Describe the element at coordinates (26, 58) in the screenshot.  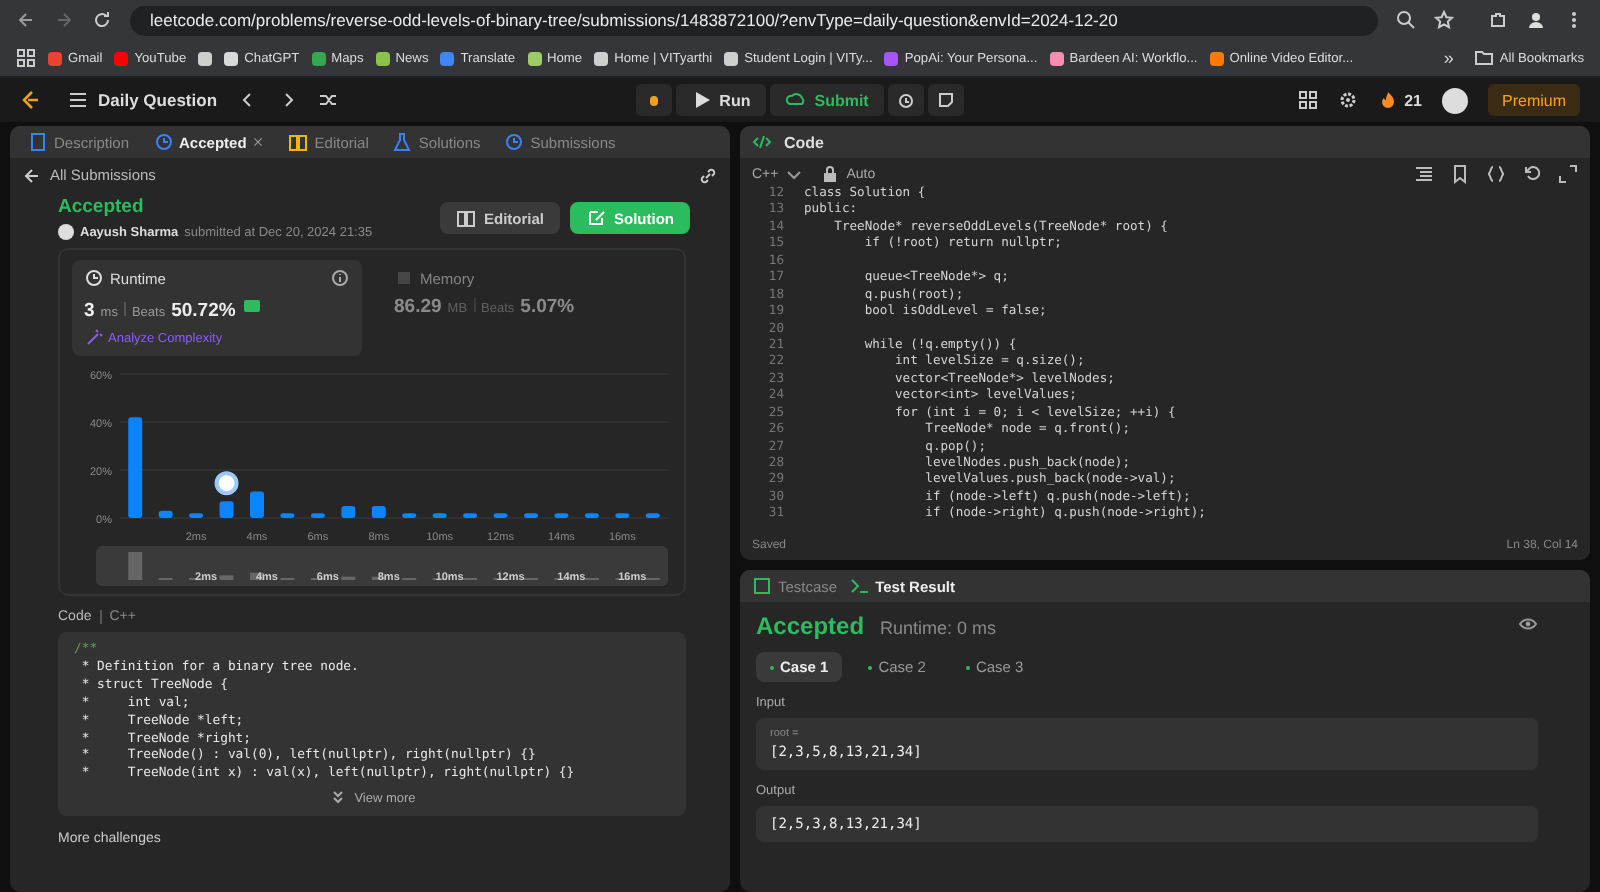
I see `apps-grid-icon` at that location.